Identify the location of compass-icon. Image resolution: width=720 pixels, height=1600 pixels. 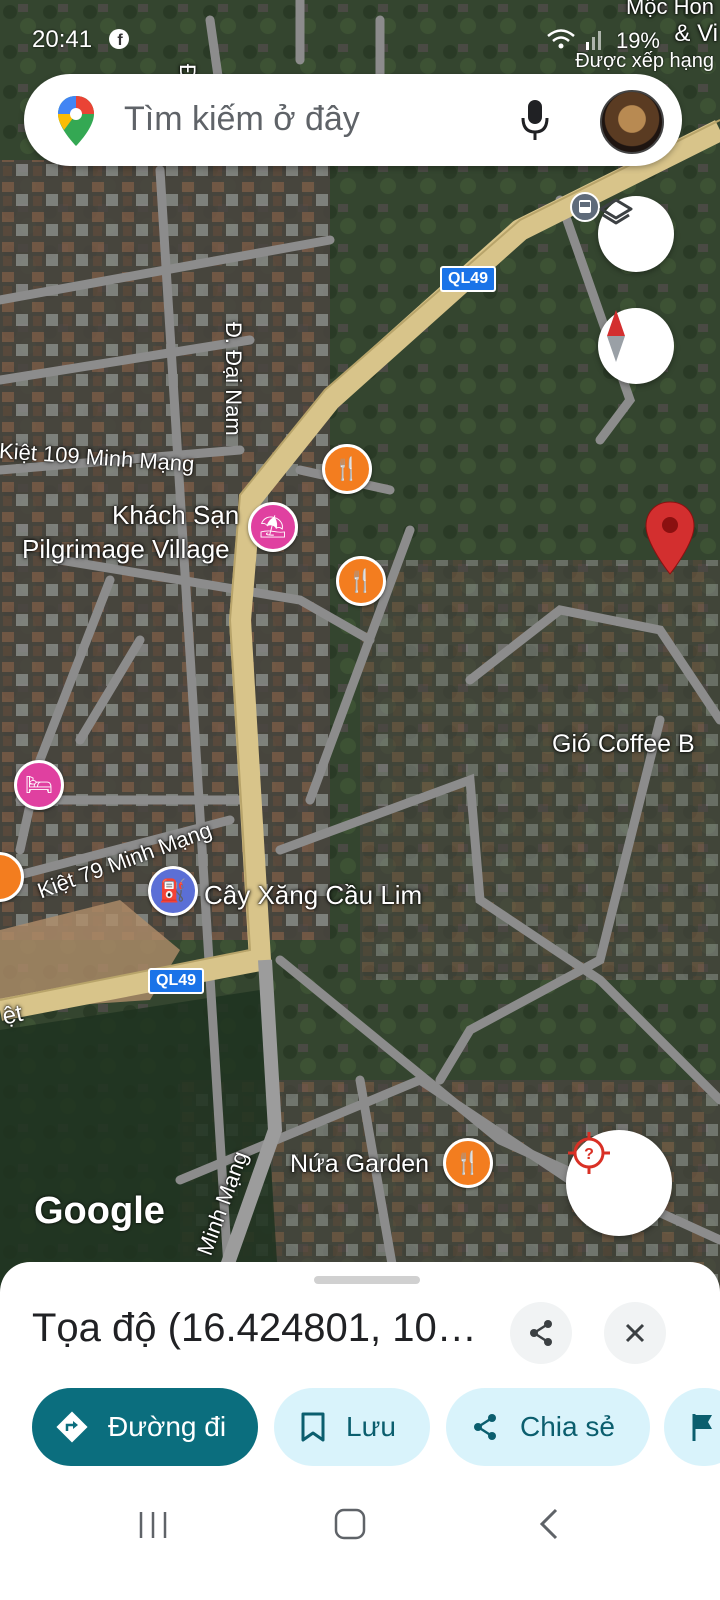
(616, 336).